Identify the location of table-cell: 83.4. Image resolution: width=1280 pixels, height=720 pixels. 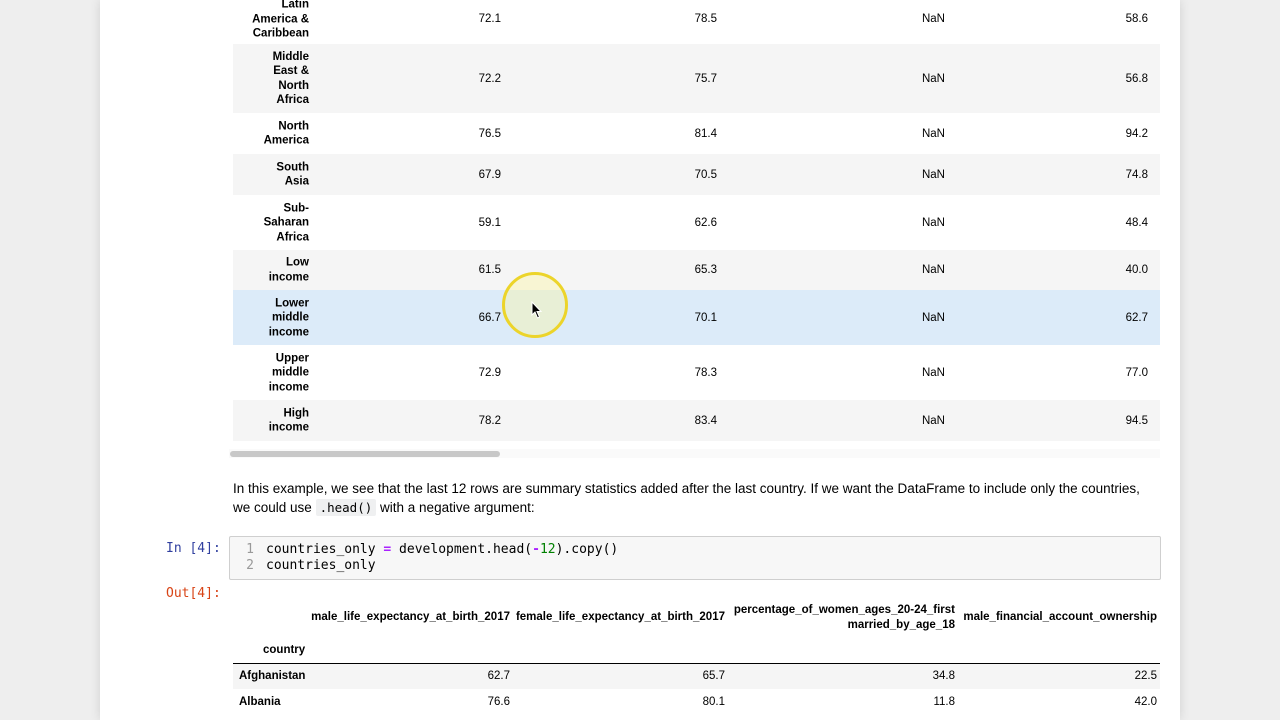
(705, 420).